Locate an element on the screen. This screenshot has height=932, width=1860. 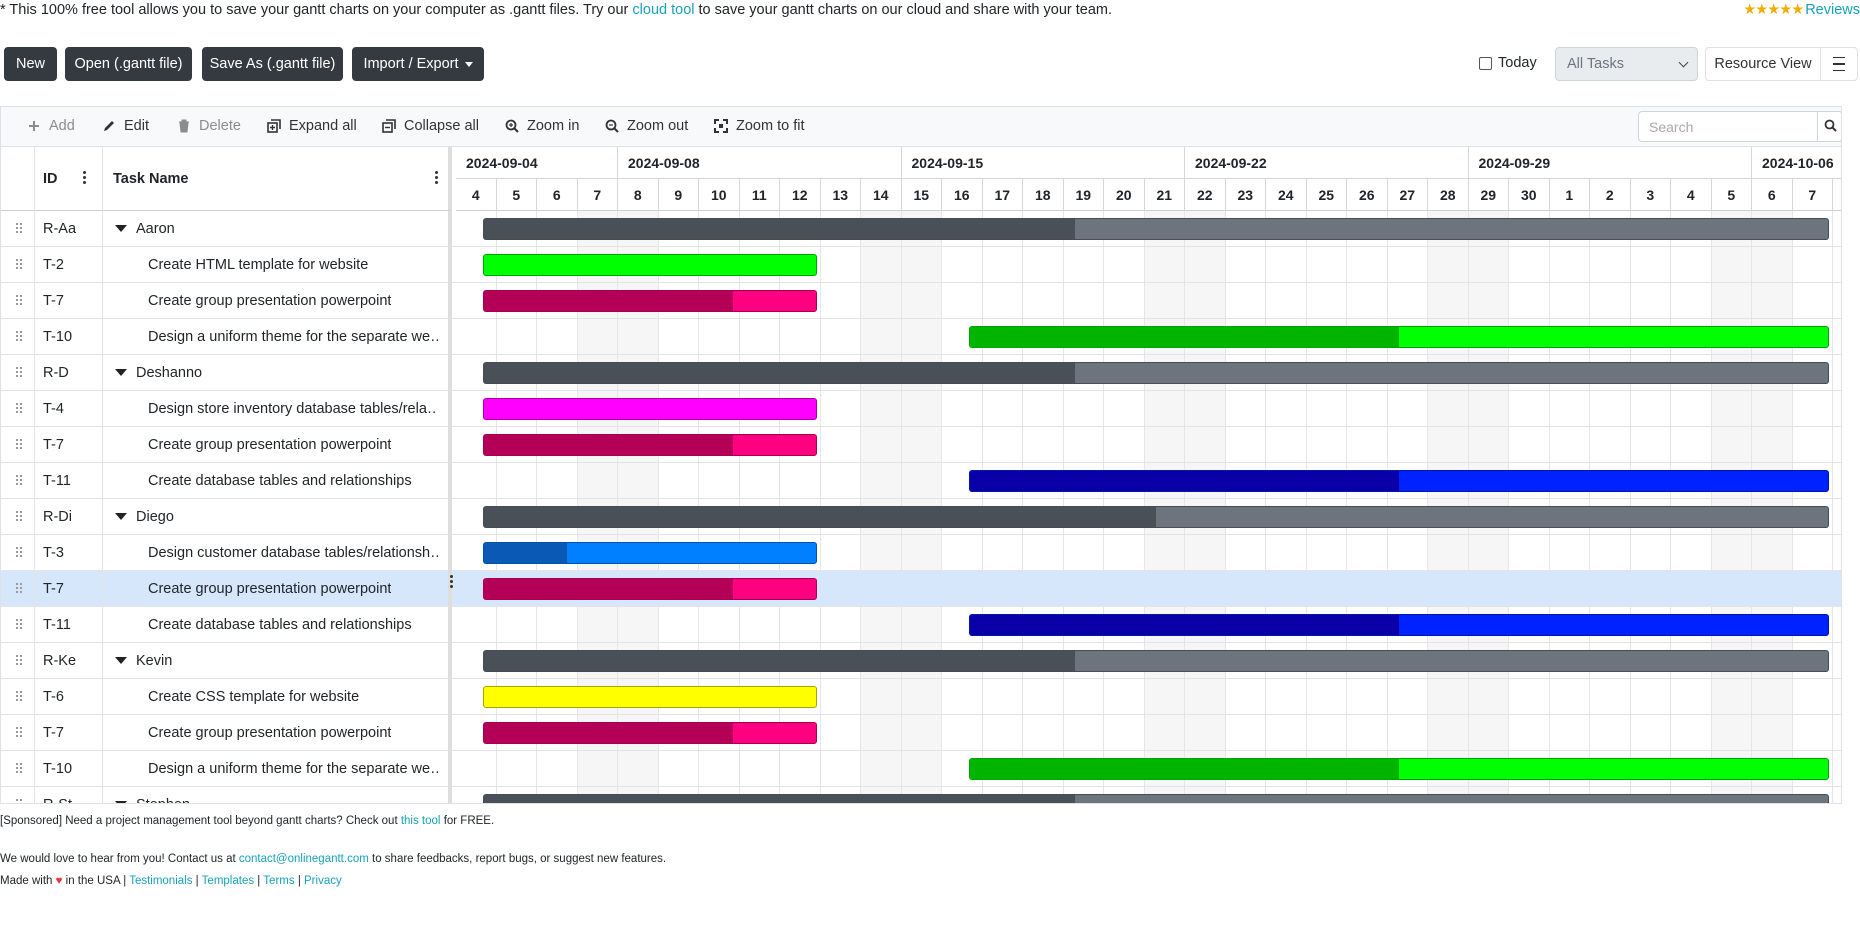
task-name-cell: Diego is located at coordinates (144, 516).